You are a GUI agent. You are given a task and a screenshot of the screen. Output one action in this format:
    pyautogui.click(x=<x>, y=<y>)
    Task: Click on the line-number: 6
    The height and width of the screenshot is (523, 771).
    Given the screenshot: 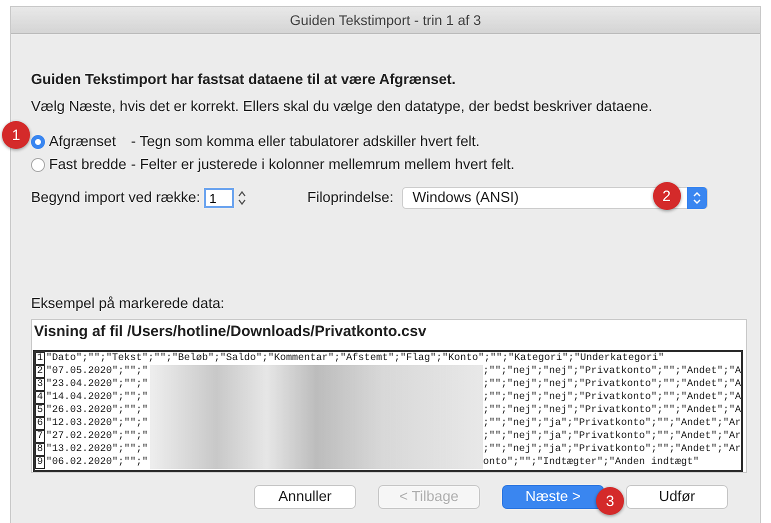 What is the action you would take?
    pyautogui.click(x=40, y=423)
    